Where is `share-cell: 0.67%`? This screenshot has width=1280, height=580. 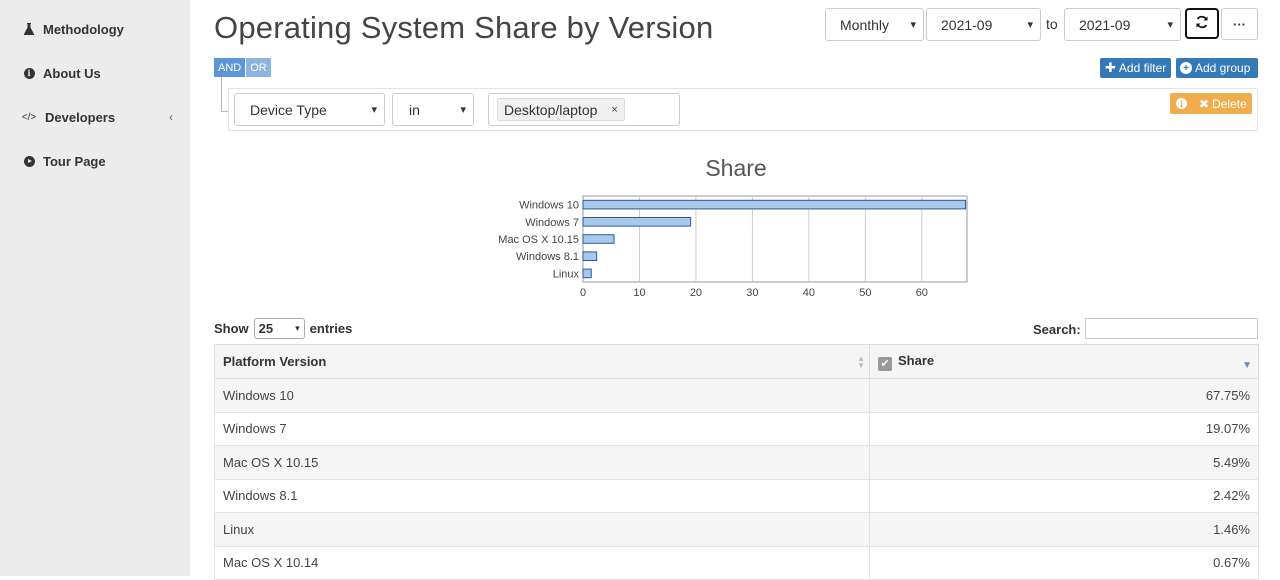
share-cell: 0.67% is located at coordinates (1064, 562).